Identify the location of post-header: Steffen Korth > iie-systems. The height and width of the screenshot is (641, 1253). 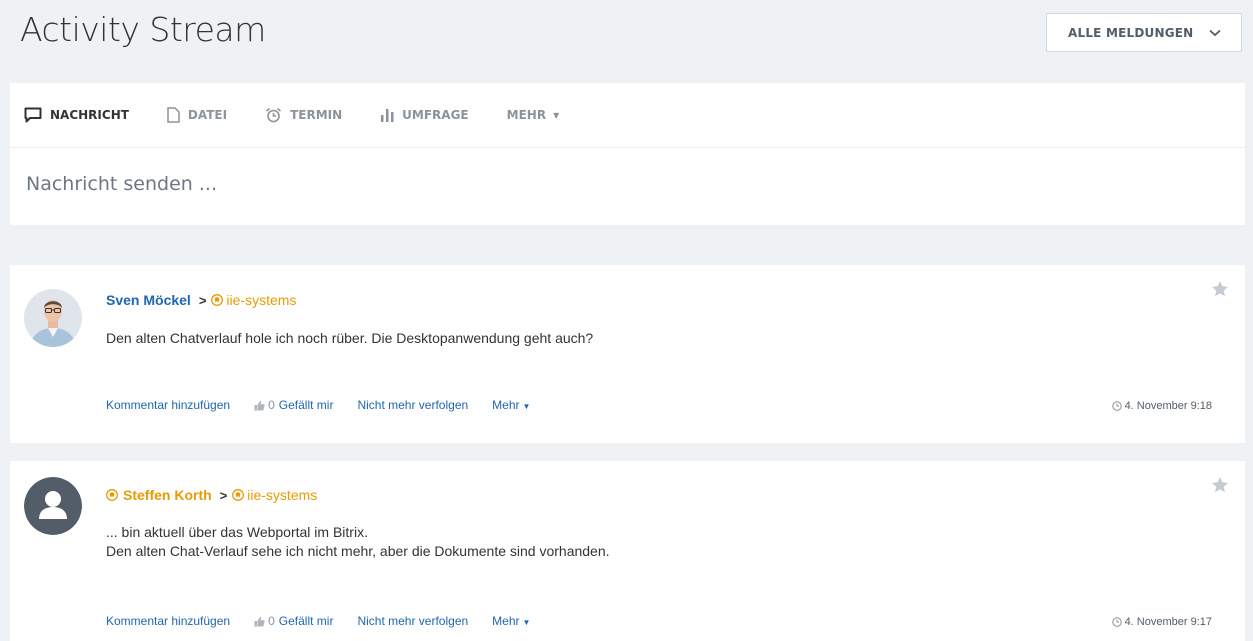
(211, 495).